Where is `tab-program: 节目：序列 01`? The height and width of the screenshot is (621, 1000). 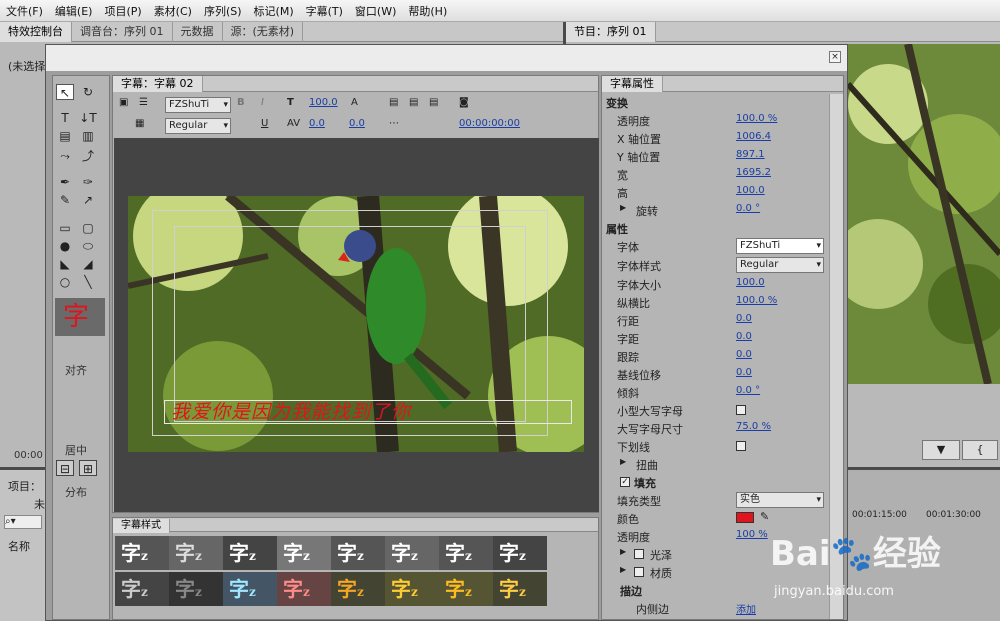 tab-program: 节目：序列 01 is located at coordinates (611, 31).